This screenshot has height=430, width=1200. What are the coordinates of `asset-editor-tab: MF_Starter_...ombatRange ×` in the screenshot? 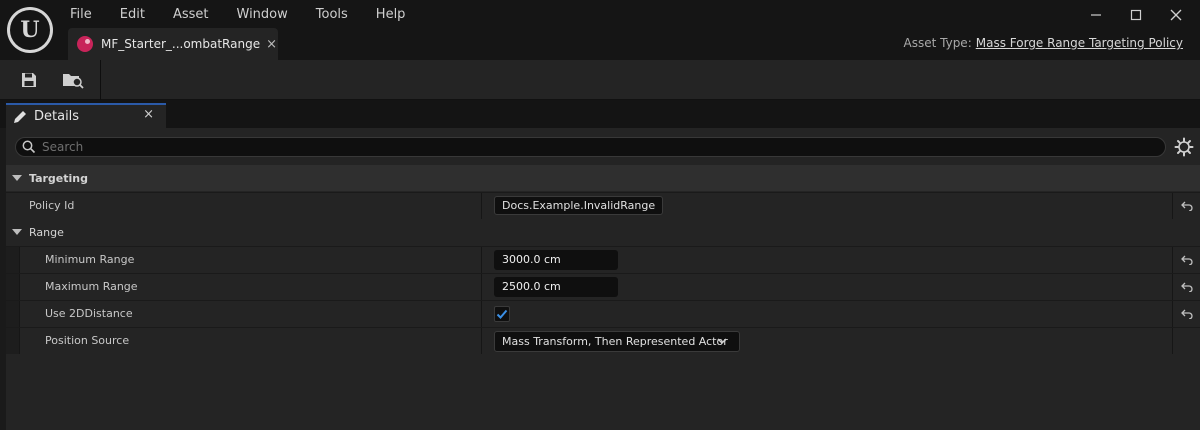 It's located at (173, 44).